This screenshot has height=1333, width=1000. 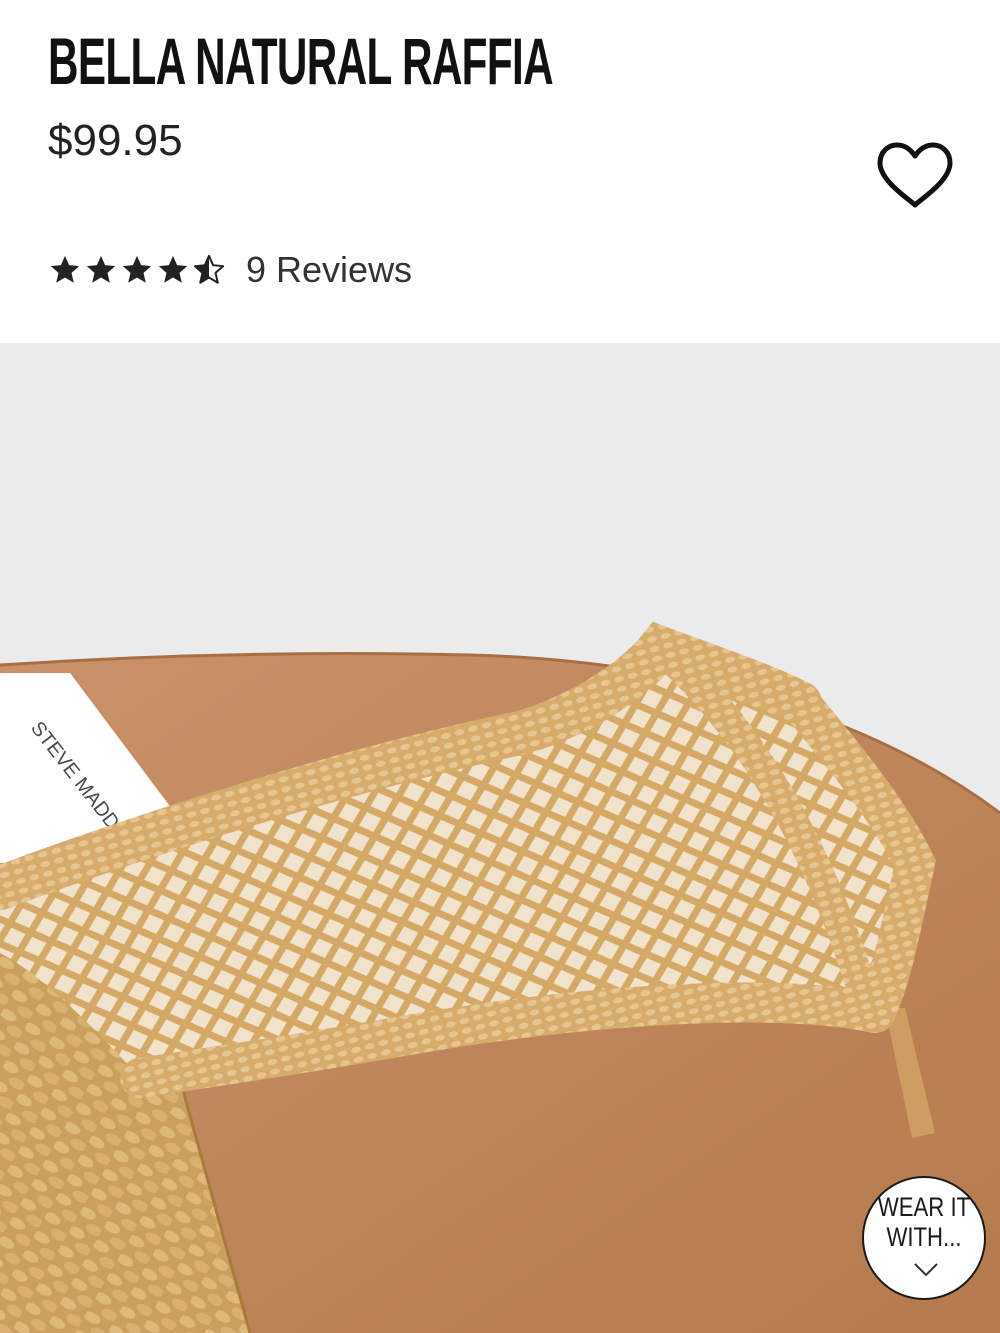 I want to click on reviews-link: 9 Reviews, so click(x=329, y=270).